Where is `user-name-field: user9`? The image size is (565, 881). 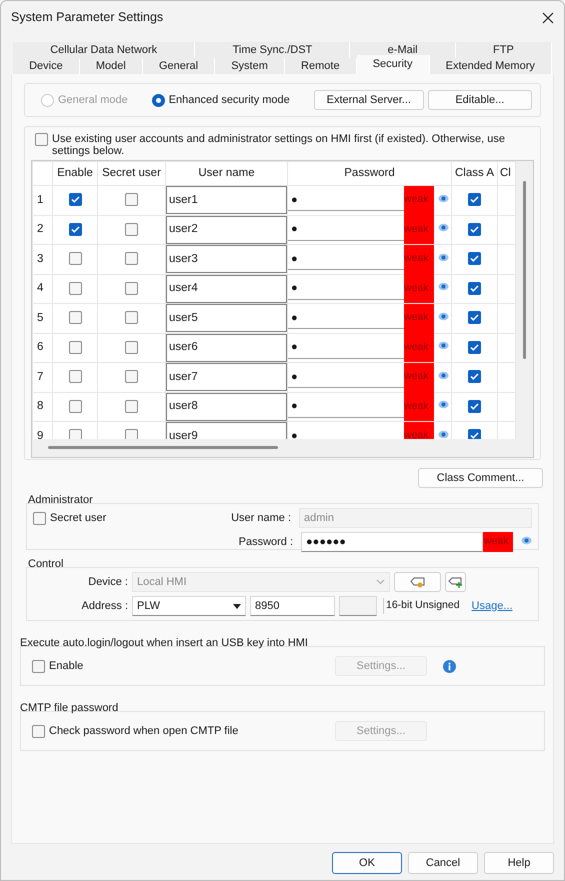
user-name-field: user9 is located at coordinates (226, 430).